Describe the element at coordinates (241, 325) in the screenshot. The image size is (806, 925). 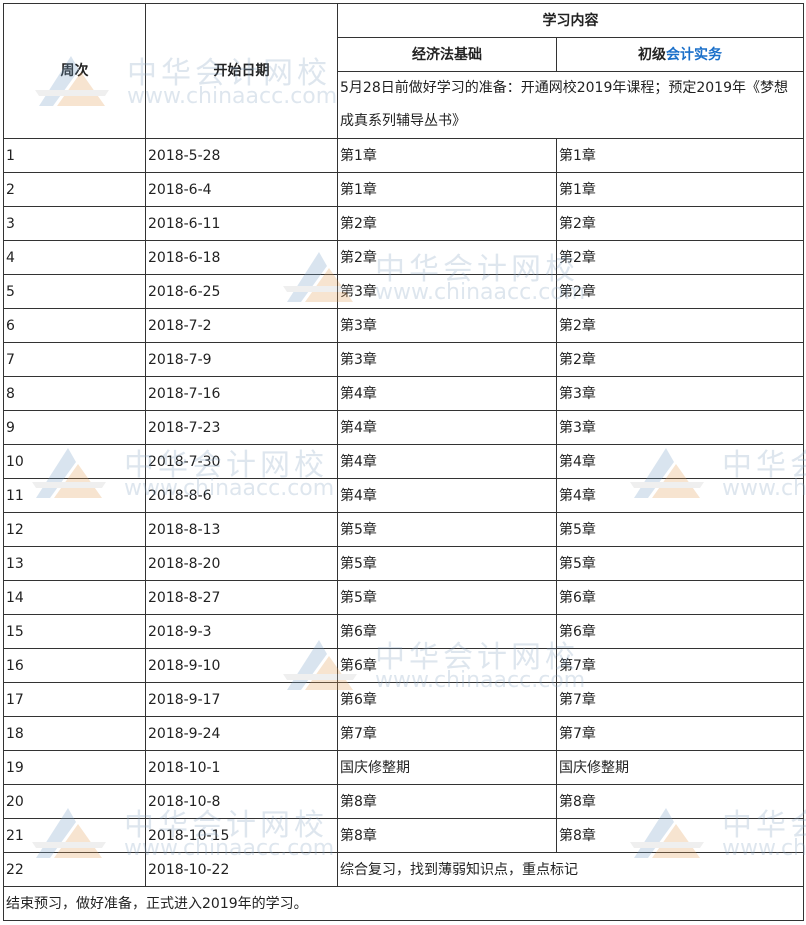
I see `cell-date: 2018-7-2` at that location.